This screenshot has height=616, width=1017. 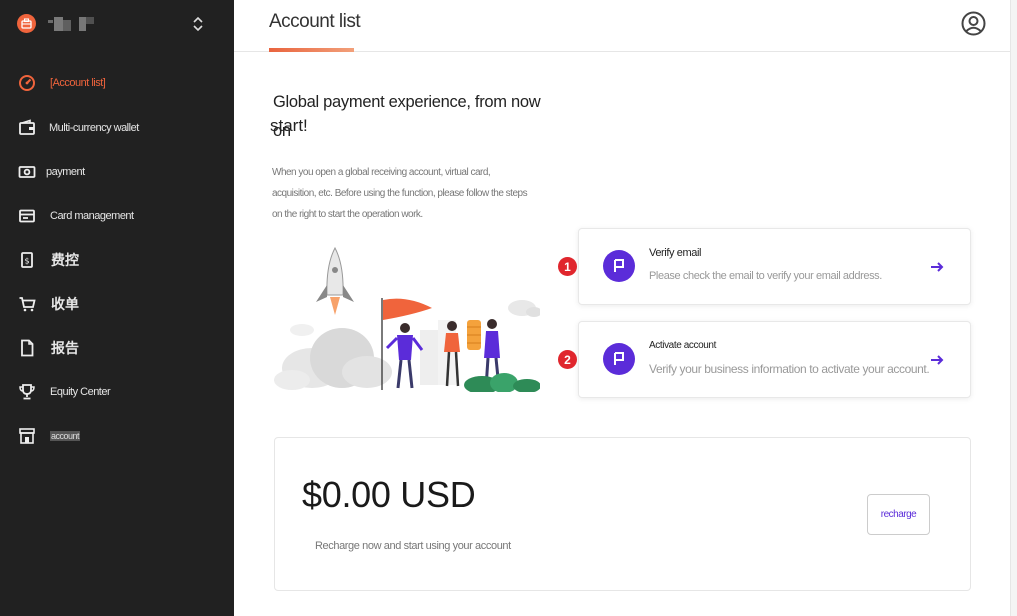 I want to click on sidebar-item-multi-currency-wallet: Multi-currency wallet, so click(x=117, y=128).